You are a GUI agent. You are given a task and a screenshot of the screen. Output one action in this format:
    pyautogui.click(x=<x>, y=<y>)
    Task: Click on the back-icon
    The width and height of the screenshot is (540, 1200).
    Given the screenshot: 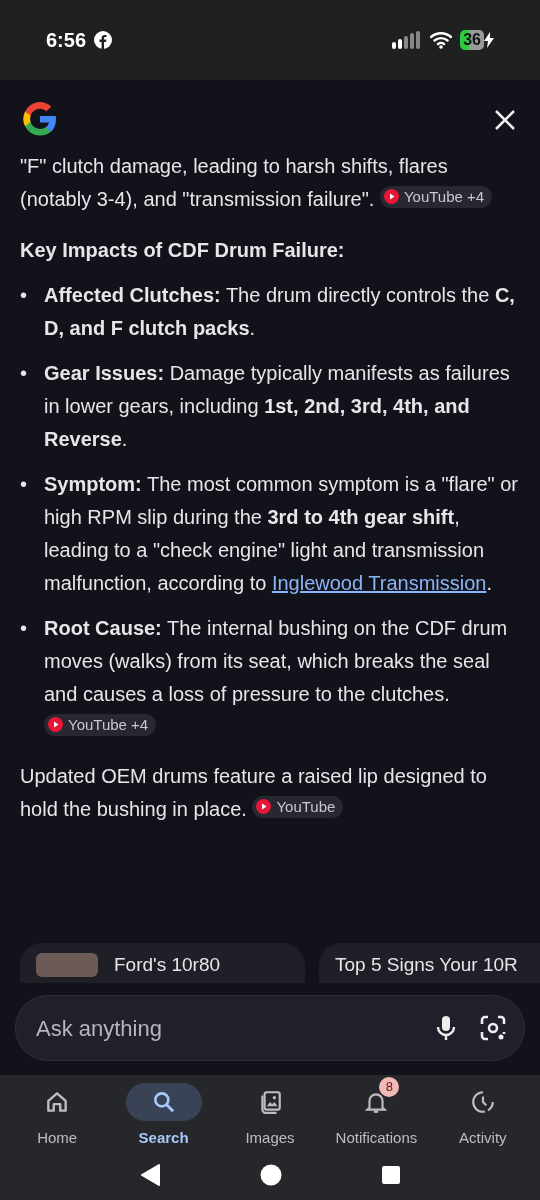 What is the action you would take?
    pyautogui.click(x=150, y=1175)
    